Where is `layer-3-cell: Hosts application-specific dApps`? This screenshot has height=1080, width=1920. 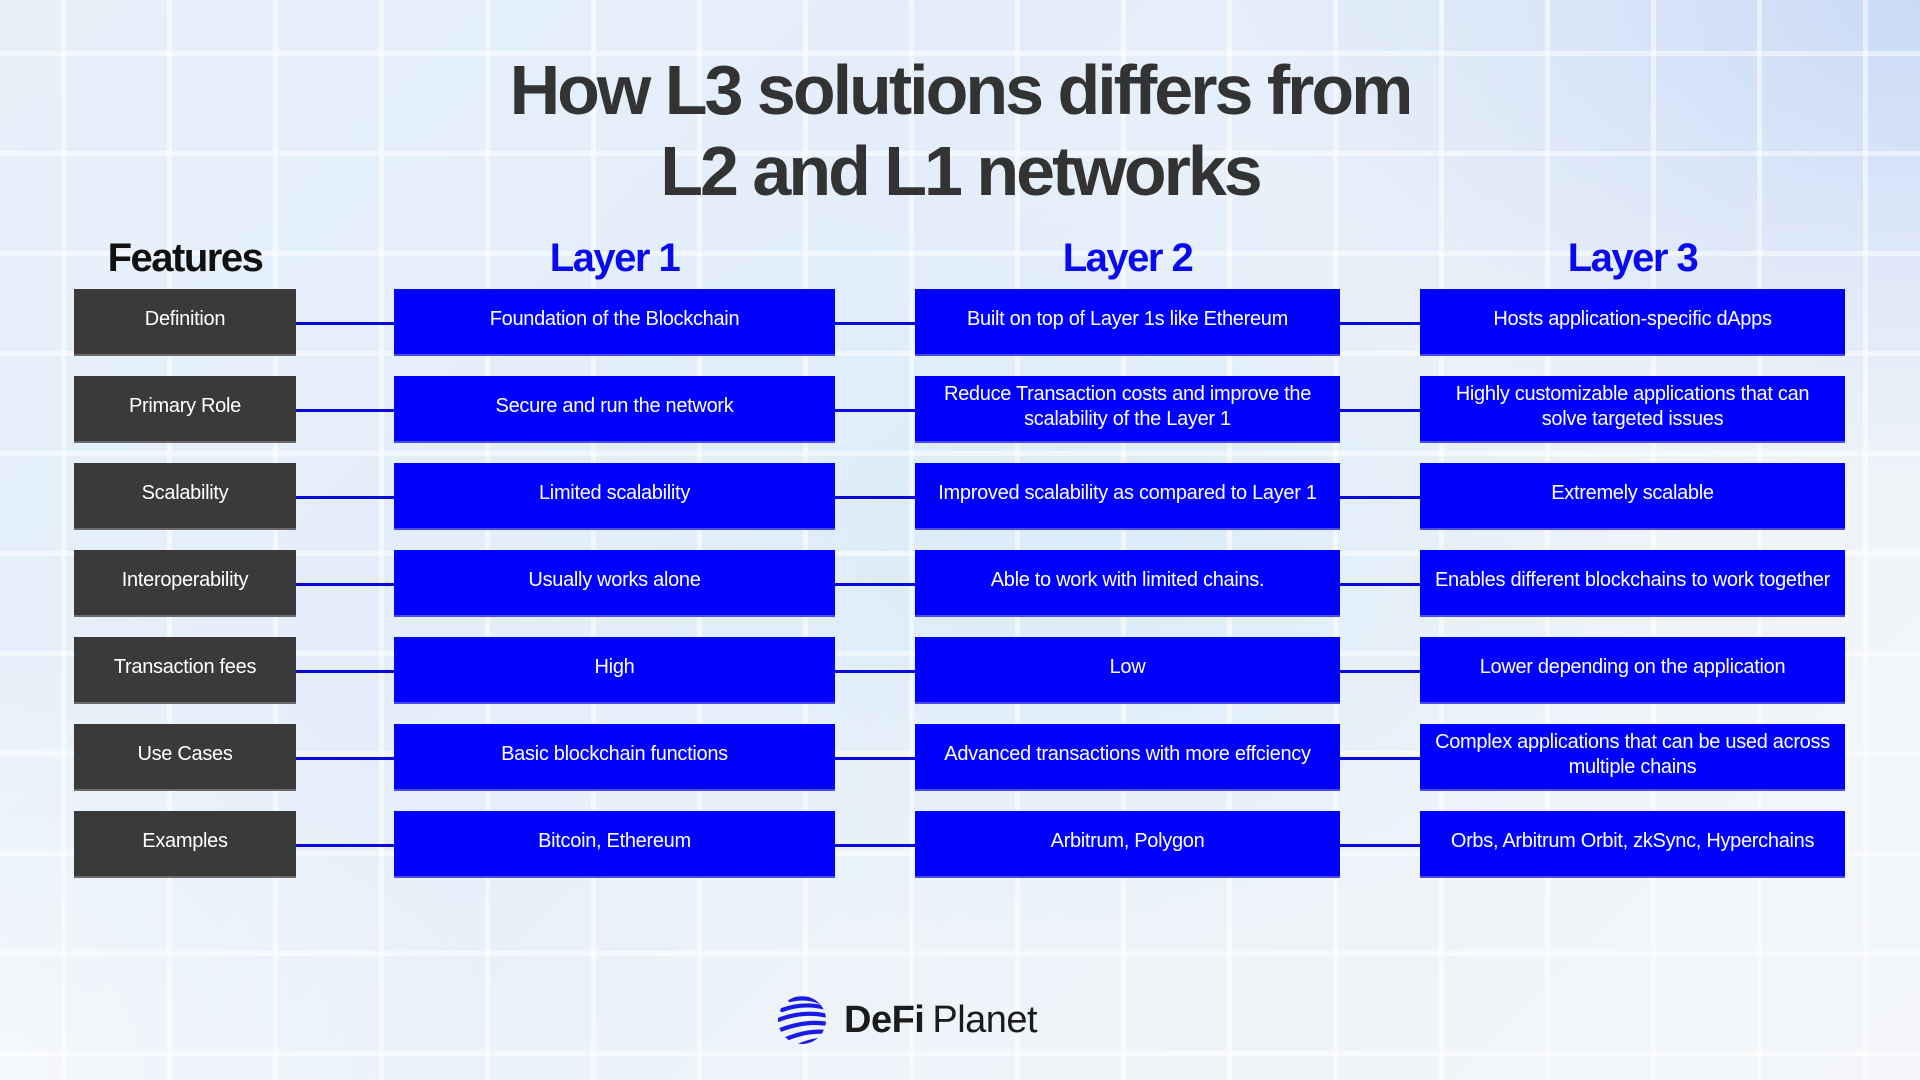 layer-3-cell: Hosts application-specific dApps is located at coordinates (1632, 322).